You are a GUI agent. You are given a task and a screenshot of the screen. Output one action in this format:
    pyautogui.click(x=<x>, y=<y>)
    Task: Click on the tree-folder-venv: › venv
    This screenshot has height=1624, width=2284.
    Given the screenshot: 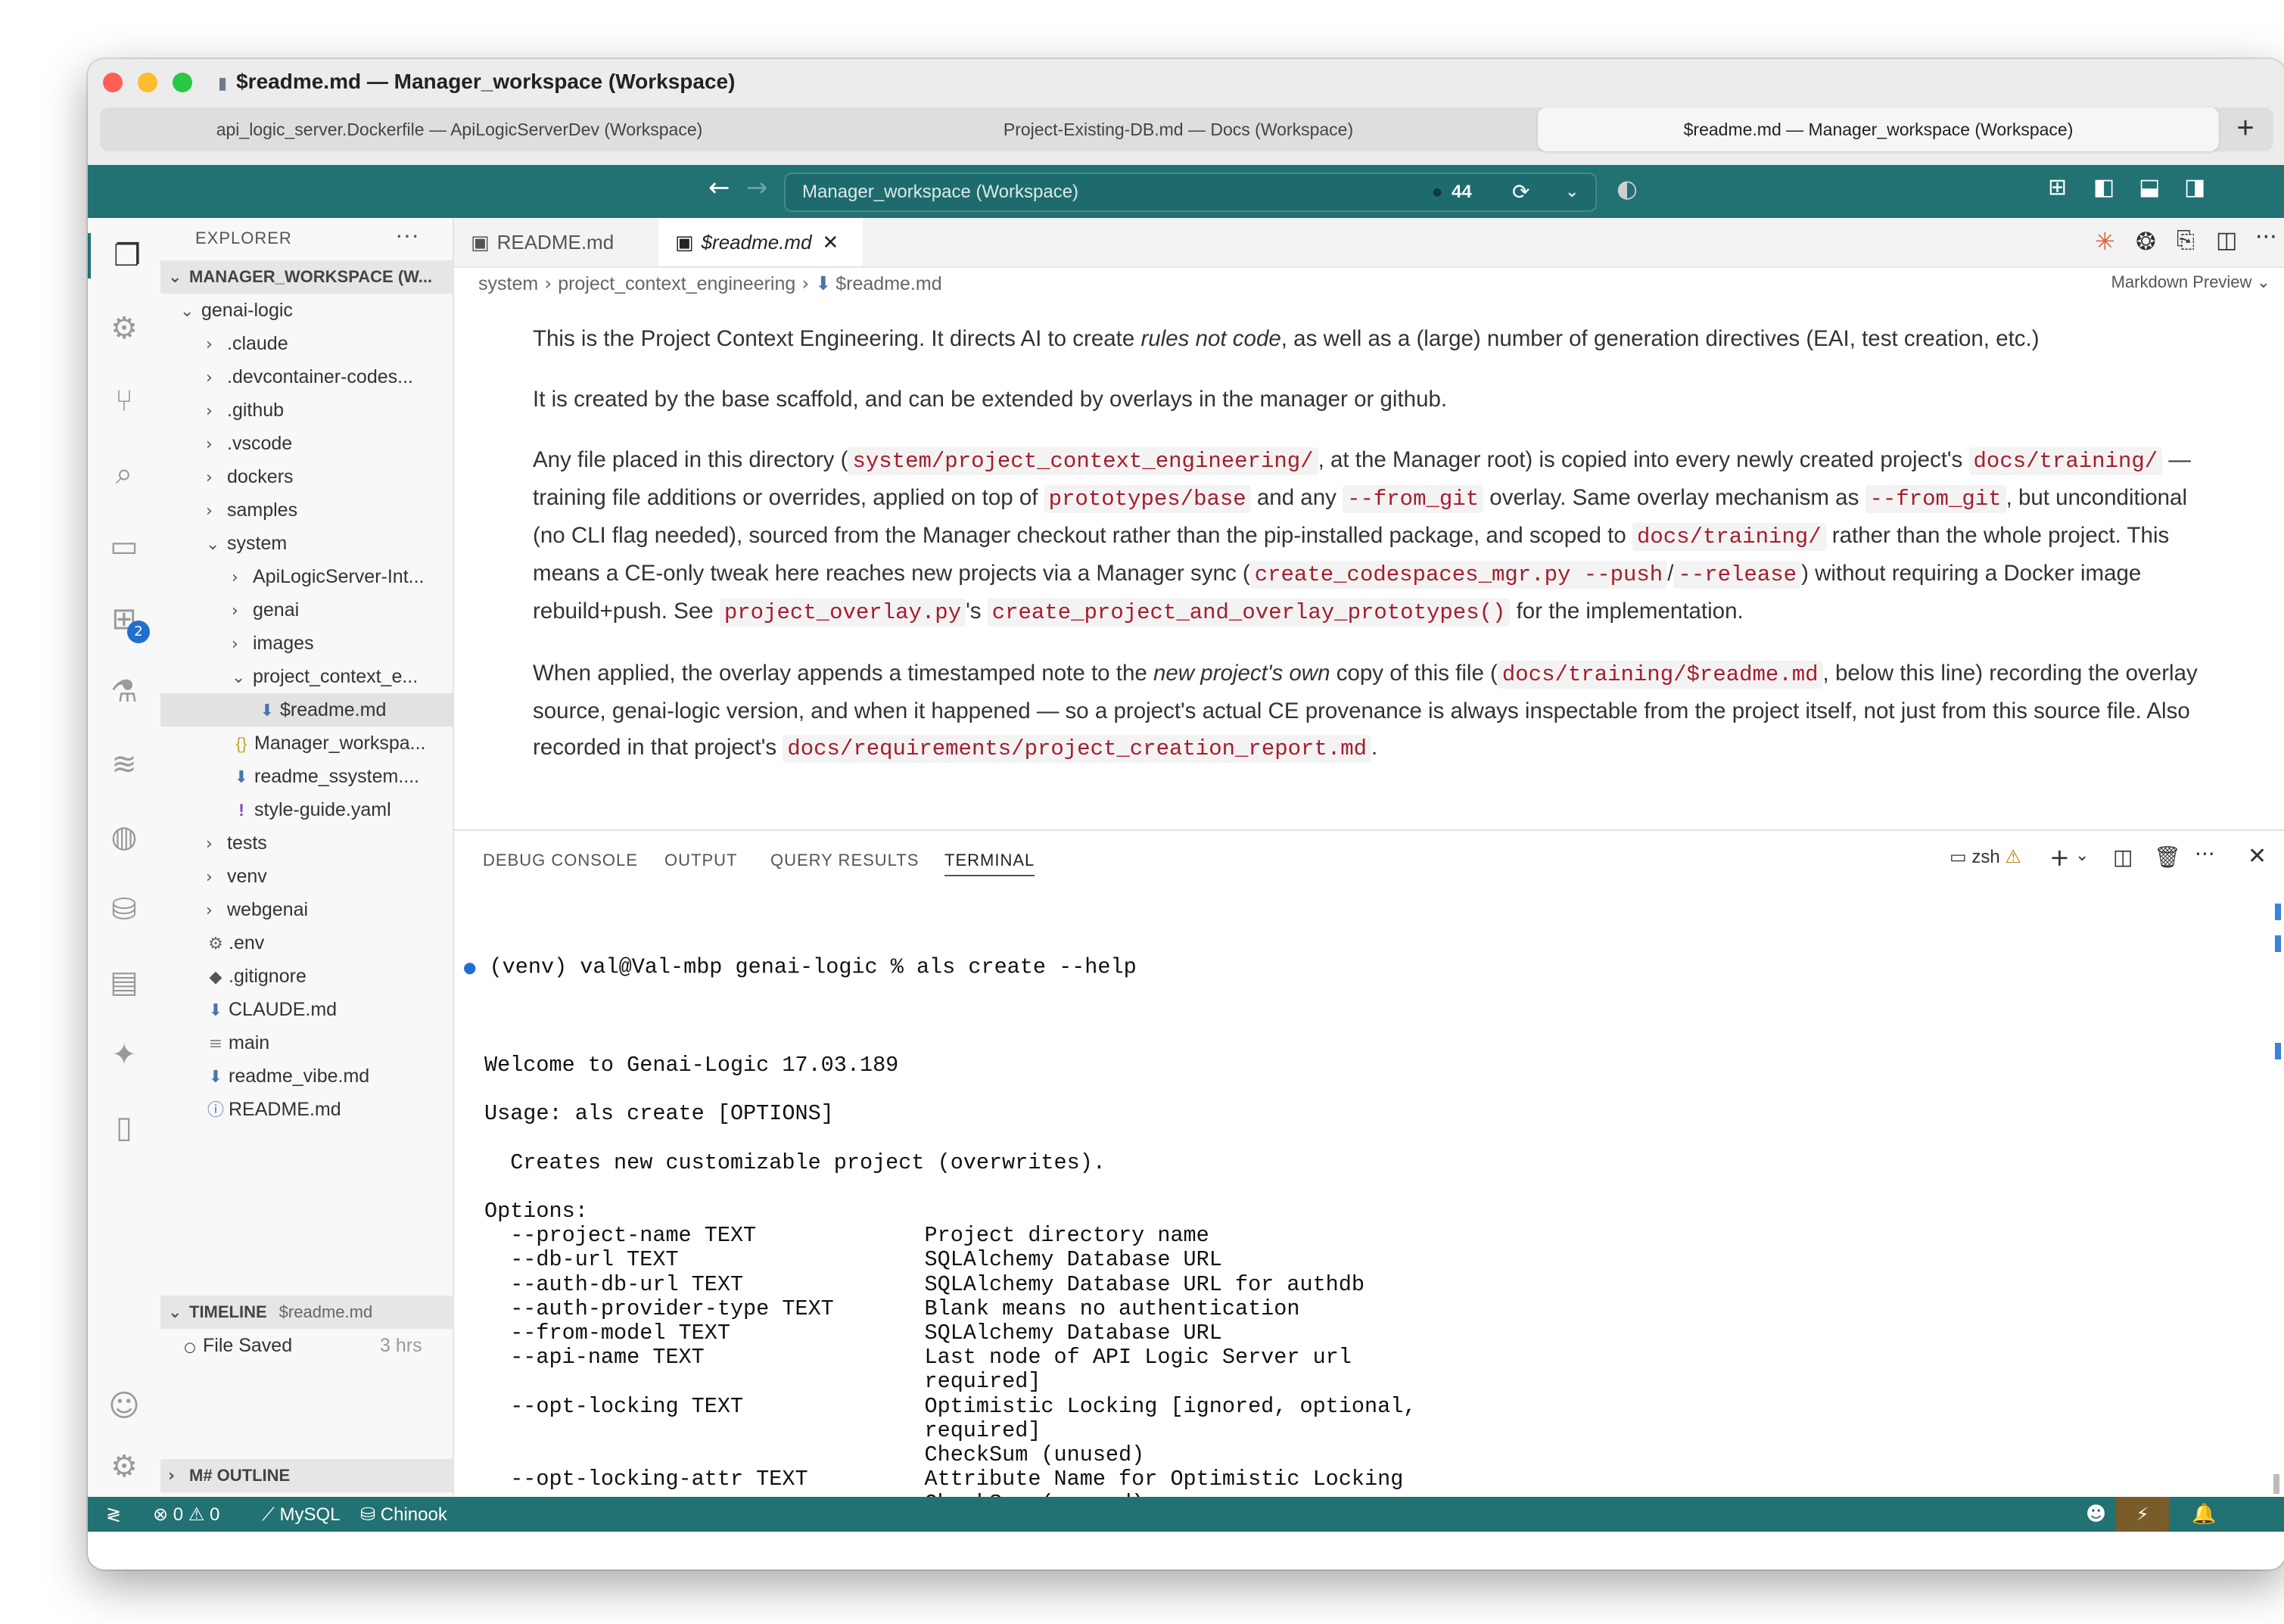 What is the action you would take?
    pyautogui.click(x=329, y=877)
    